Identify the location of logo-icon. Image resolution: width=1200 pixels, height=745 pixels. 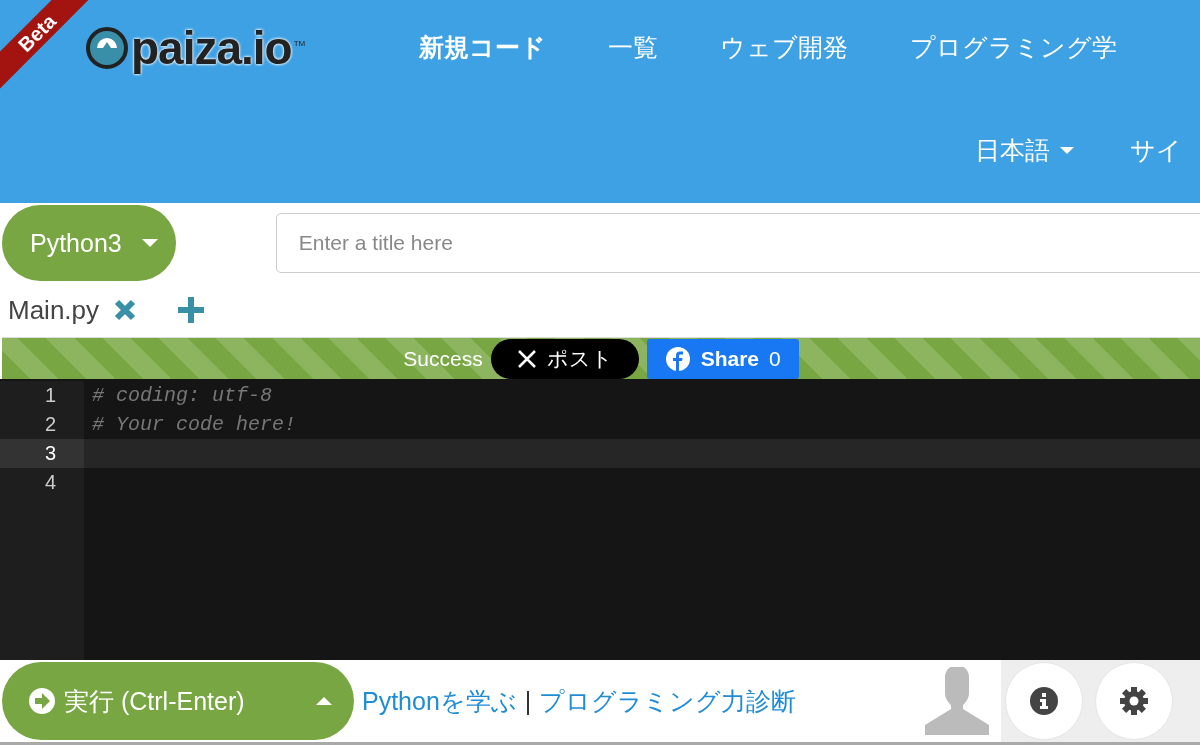
(107, 47).